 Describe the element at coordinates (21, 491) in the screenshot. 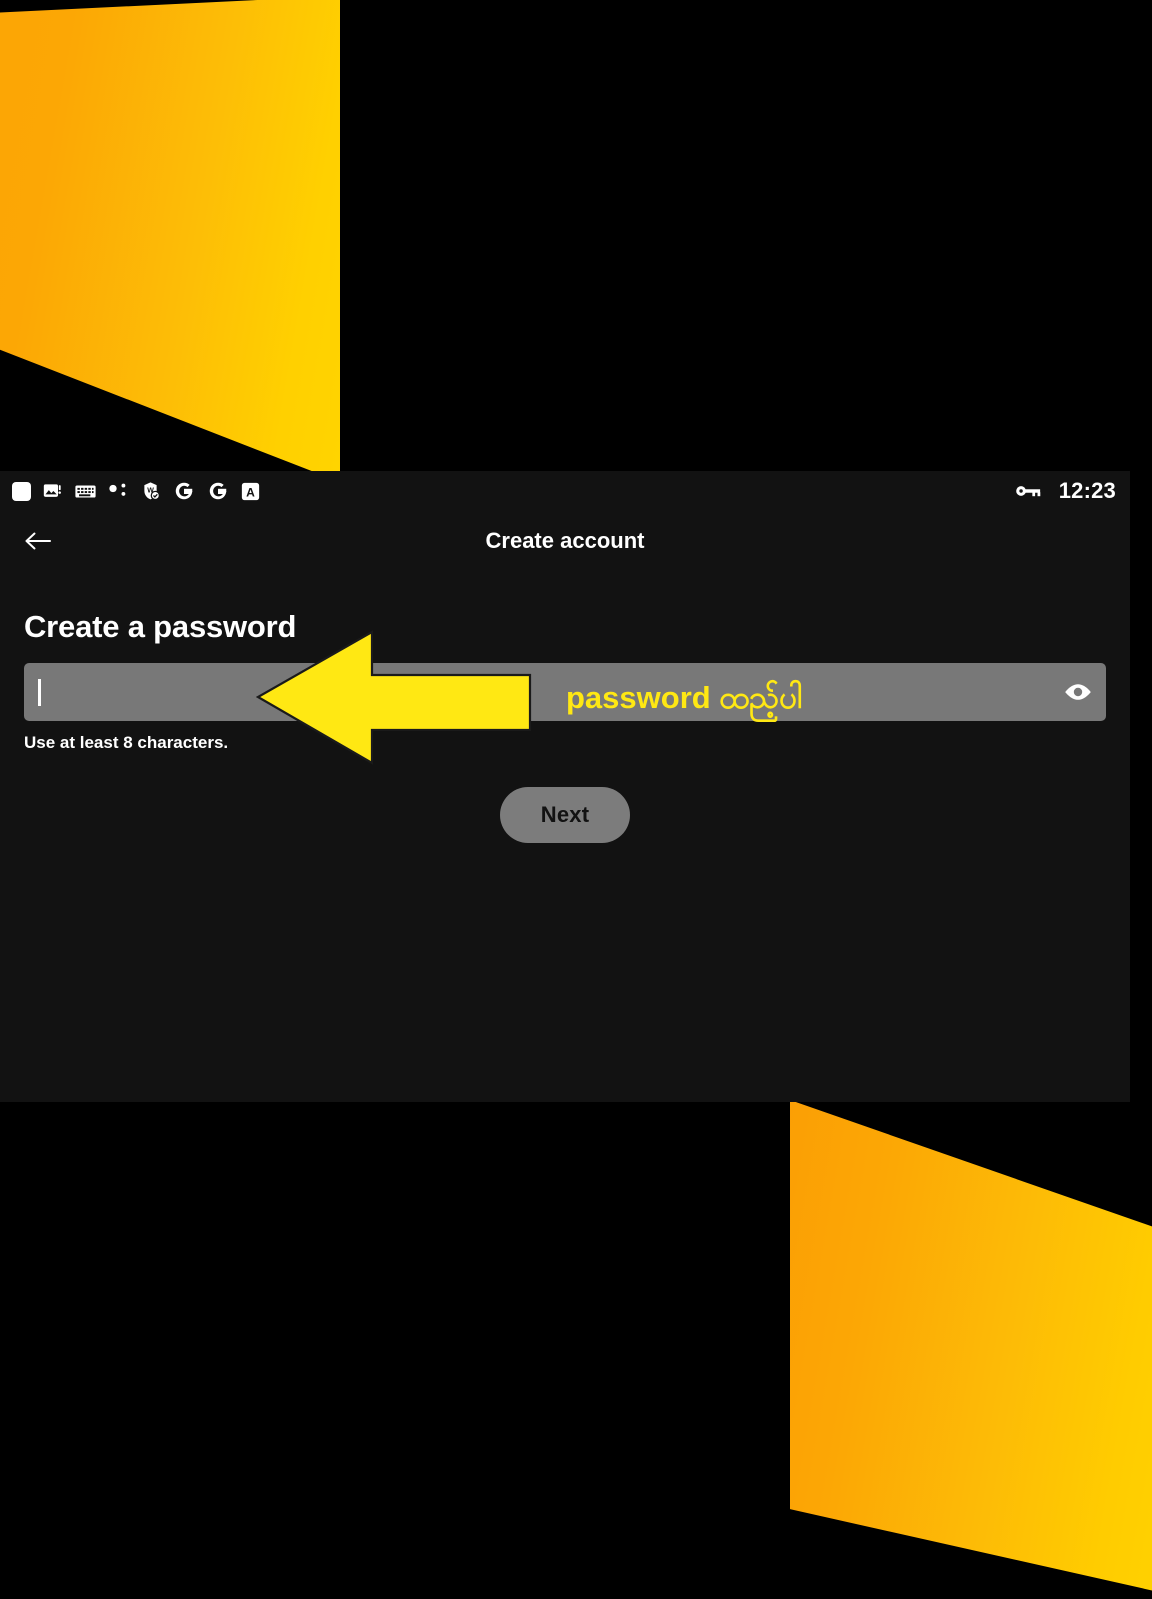

I see `rounded-square-icon` at that location.